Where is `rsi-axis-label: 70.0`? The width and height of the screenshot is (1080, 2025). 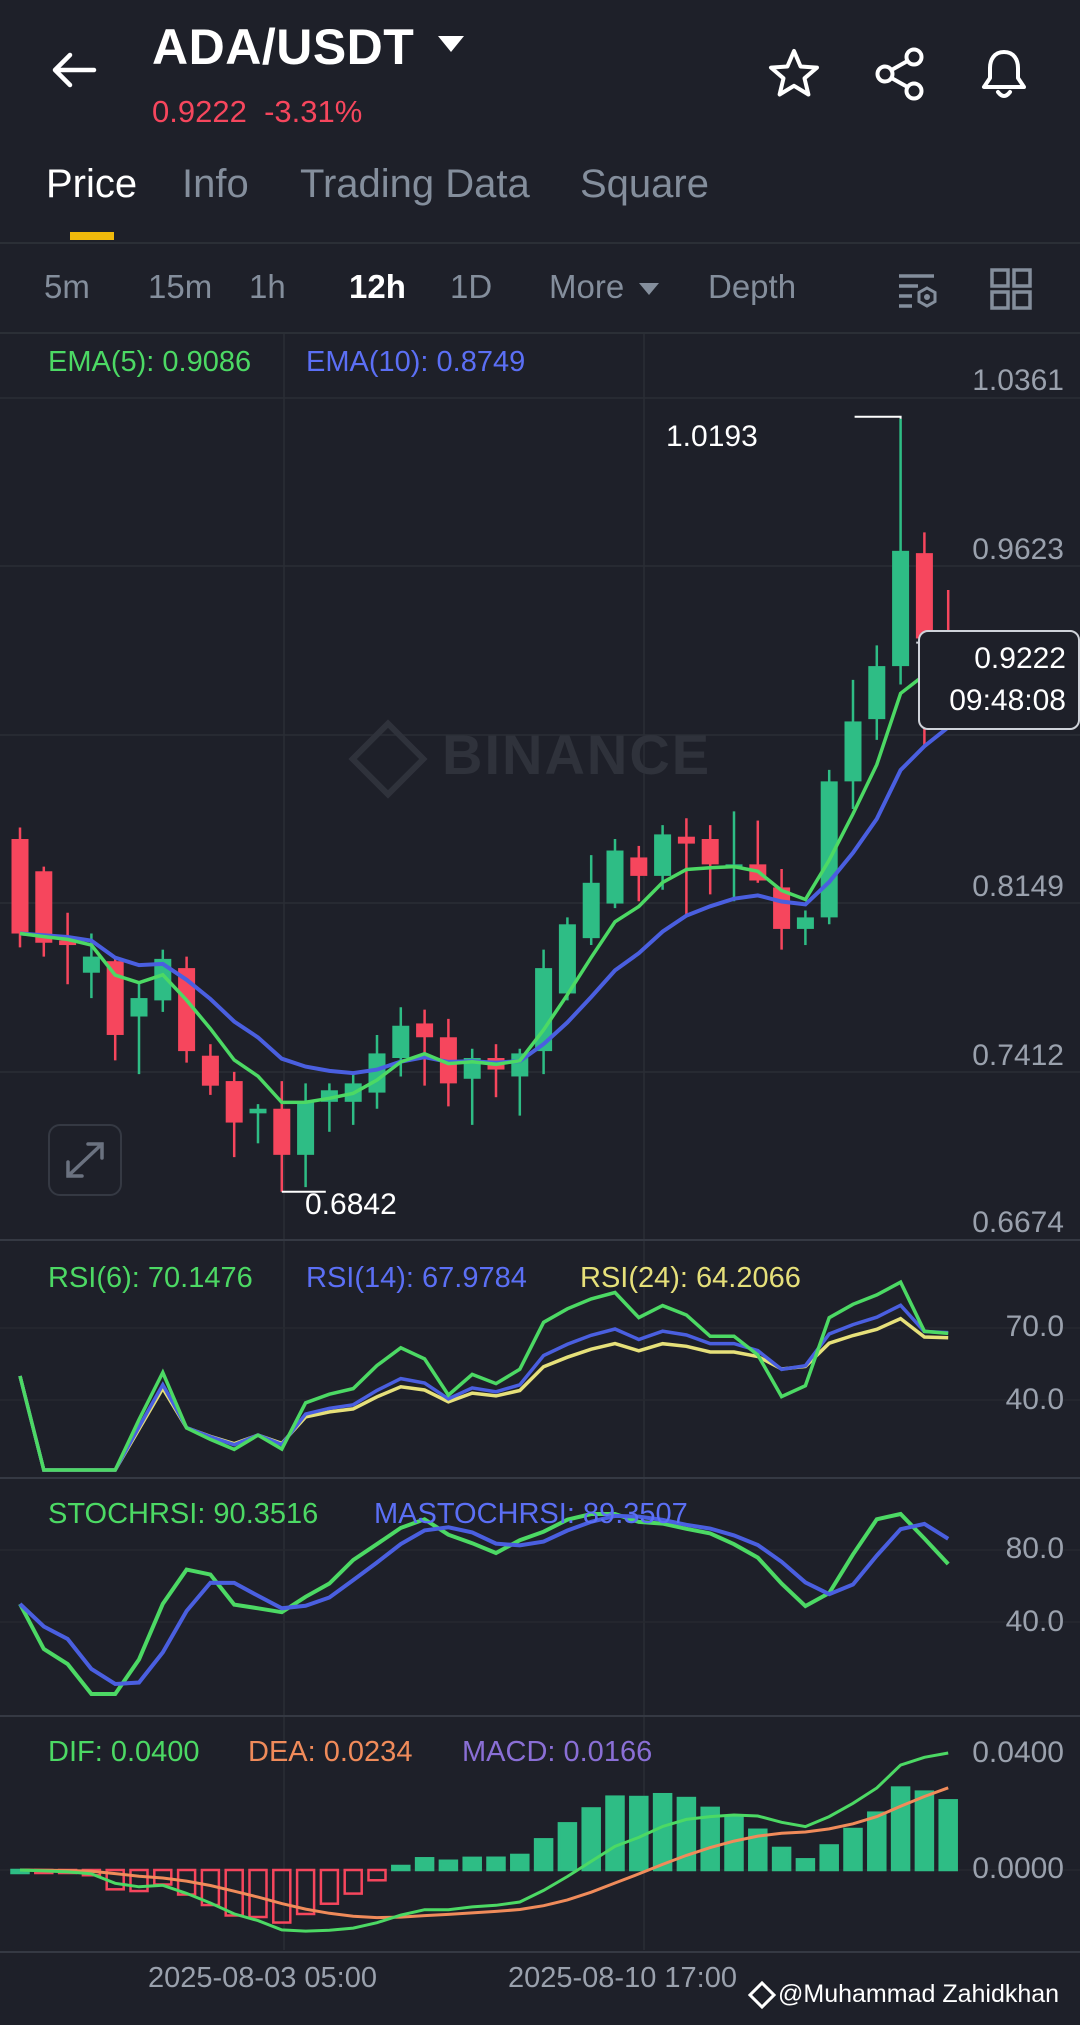 rsi-axis-label: 70.0 is located at coordinates (1034, 1326).